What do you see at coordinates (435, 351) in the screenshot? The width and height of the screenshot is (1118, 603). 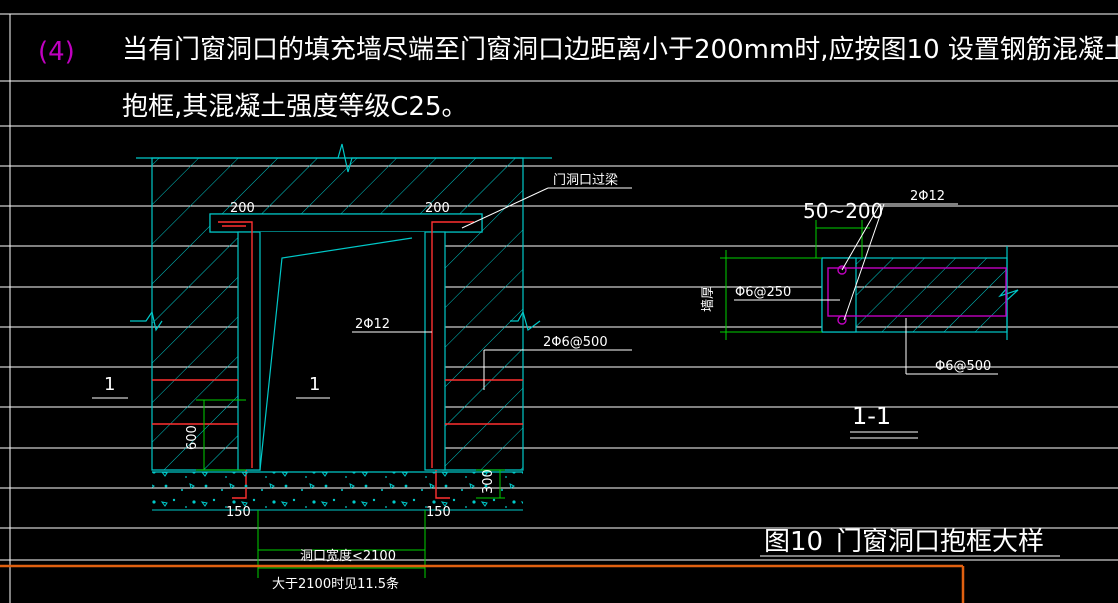 I see `post-right` at bounding box center [435, 351].